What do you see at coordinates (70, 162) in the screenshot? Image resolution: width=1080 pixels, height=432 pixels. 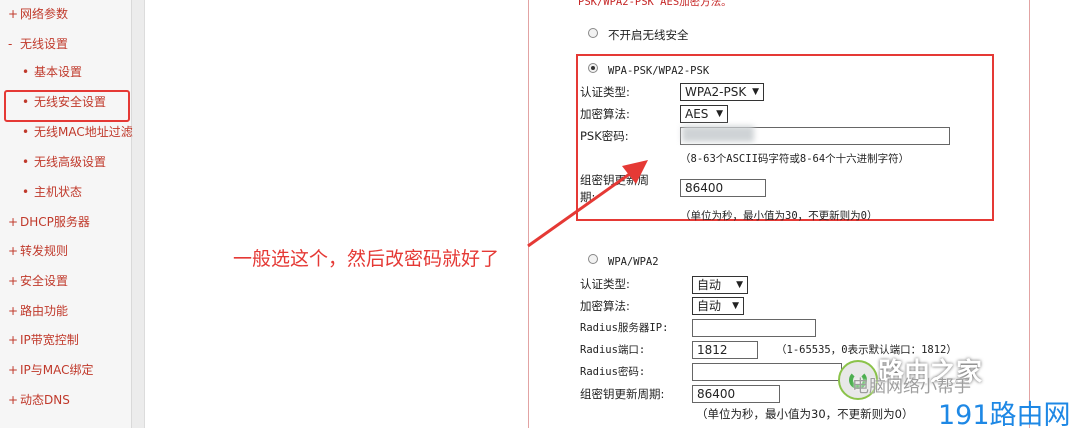 I see `sidebar-item-label: 无线高级设置` at bounding box center [70, 162].